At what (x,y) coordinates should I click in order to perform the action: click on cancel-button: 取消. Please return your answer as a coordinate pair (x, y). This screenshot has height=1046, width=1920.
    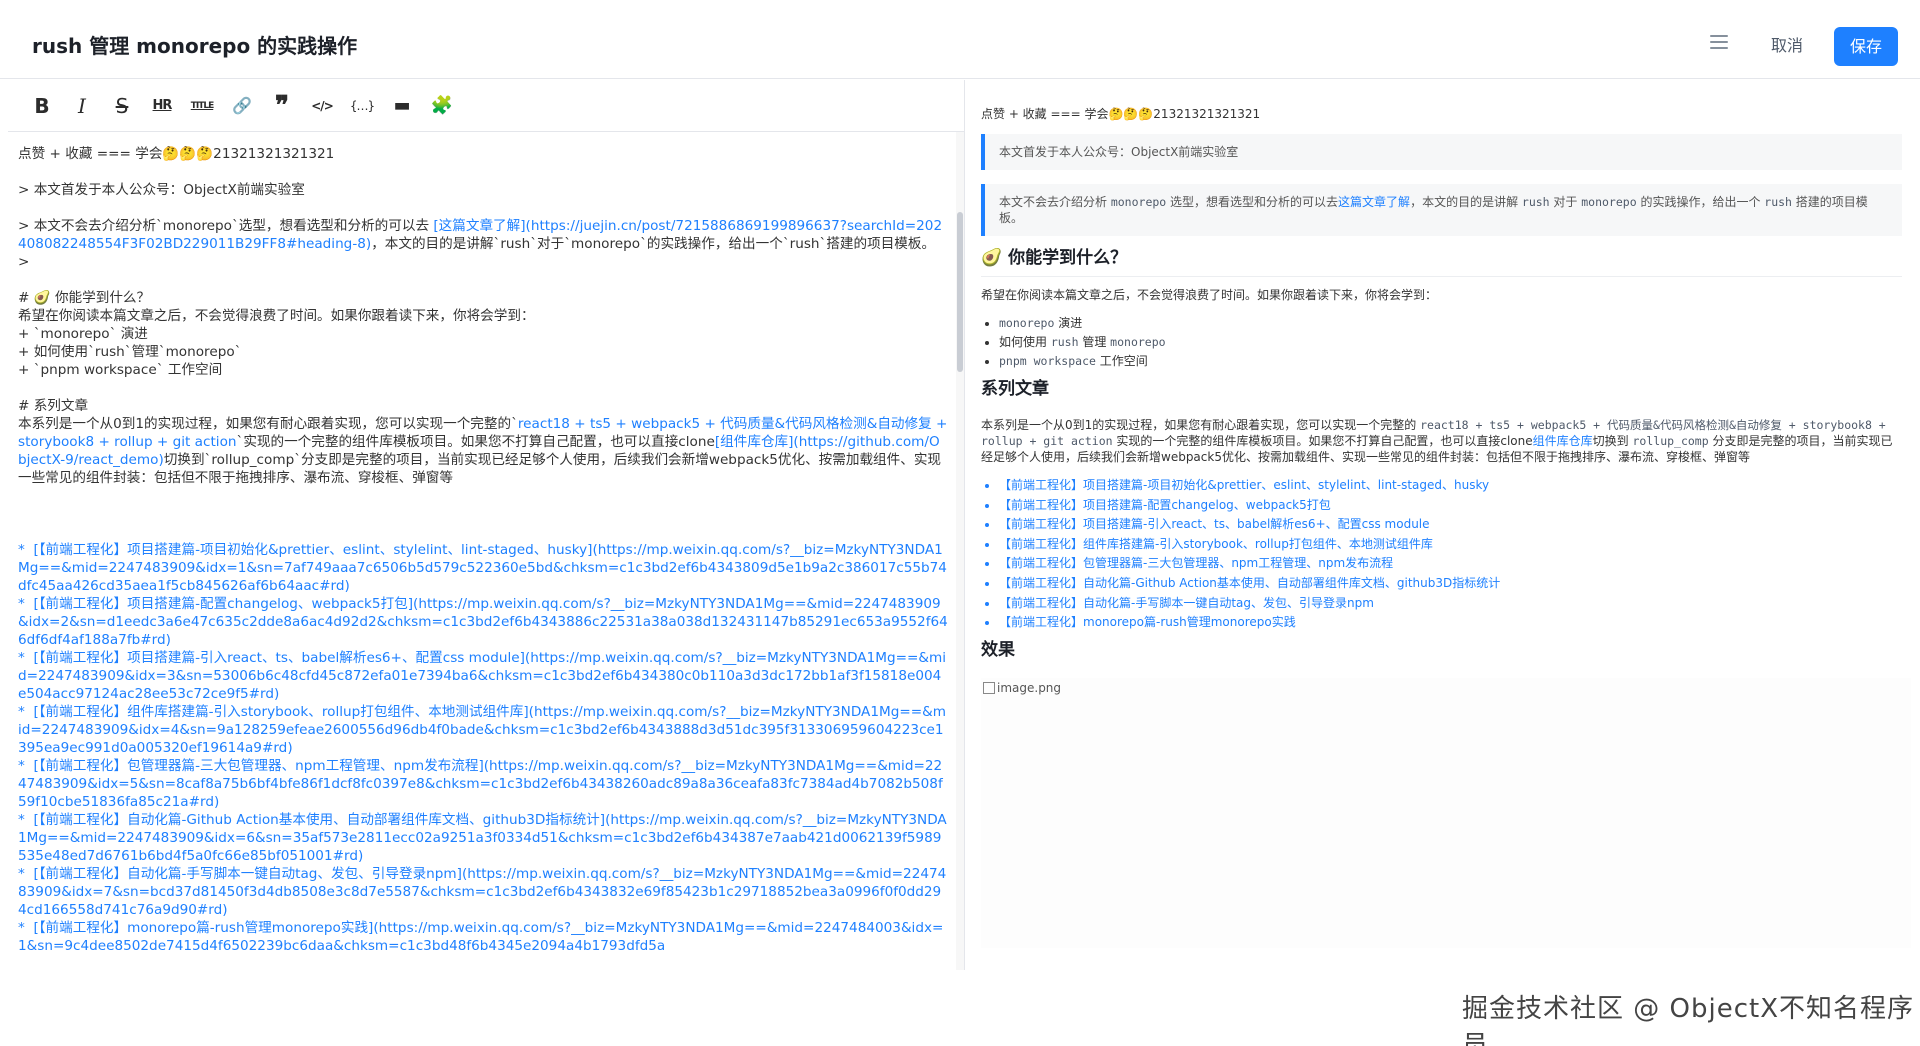
    Looking at the image, I should click on (1787, 46).